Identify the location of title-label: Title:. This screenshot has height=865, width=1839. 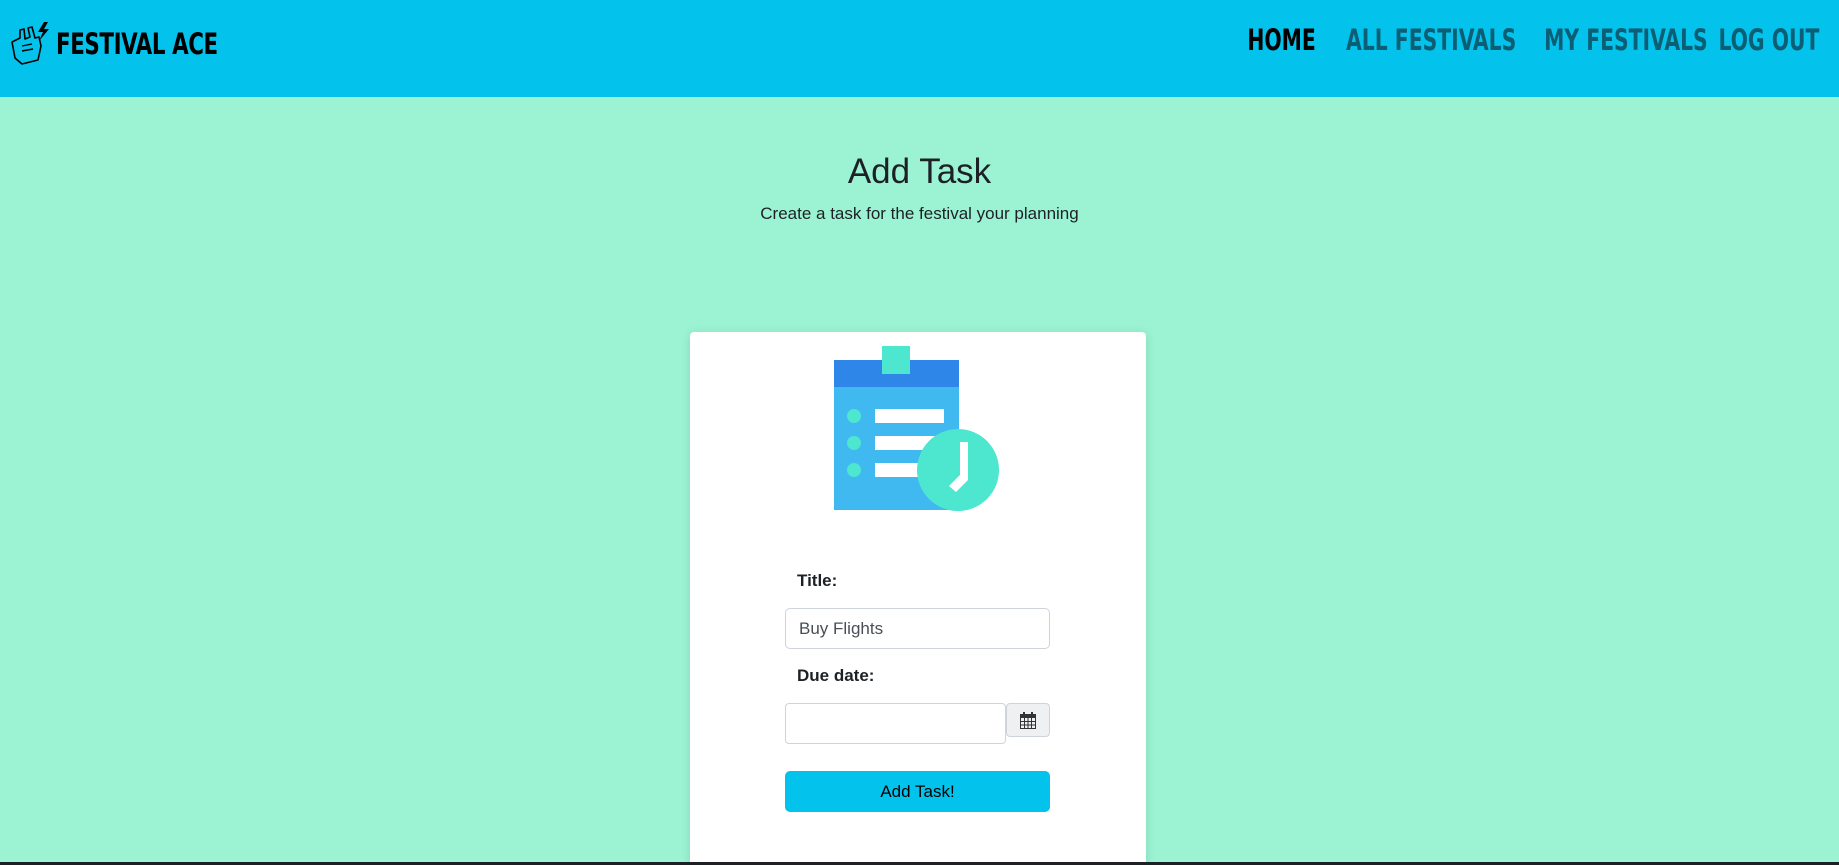
(817, 580).